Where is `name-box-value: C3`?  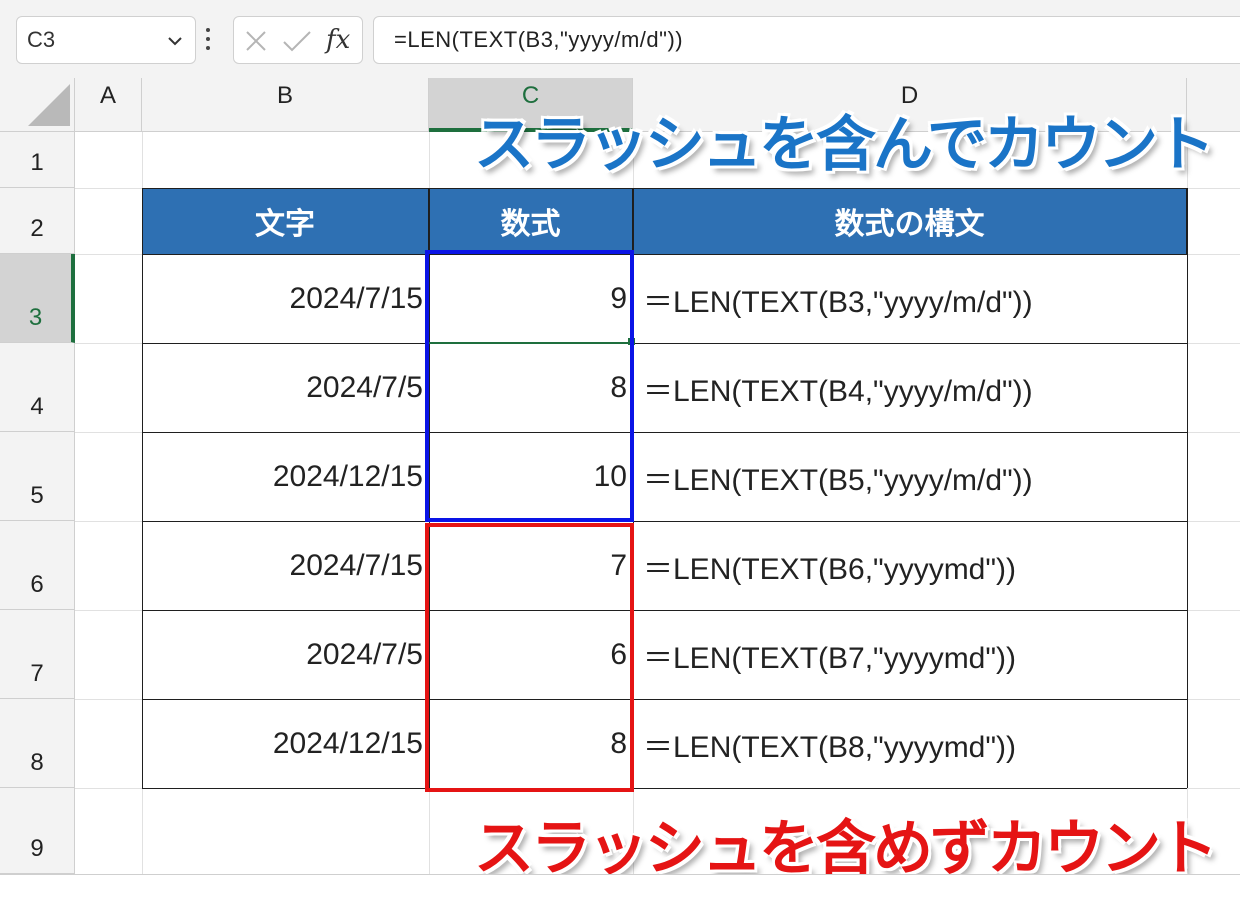 name-box-value: C3 is located at coordinates (41, 39).